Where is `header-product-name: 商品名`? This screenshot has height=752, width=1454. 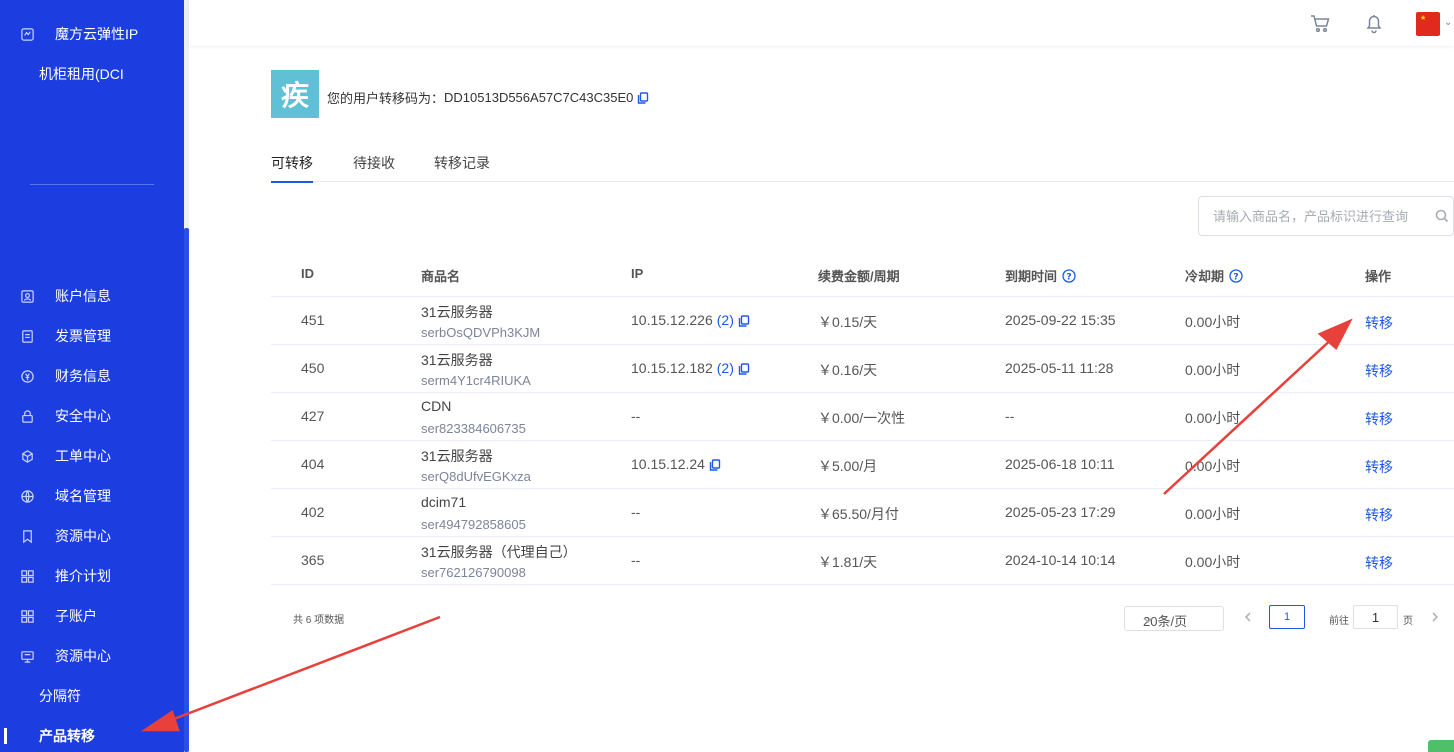 header-product-name: 商品名 is located at coordinates (441, 276).